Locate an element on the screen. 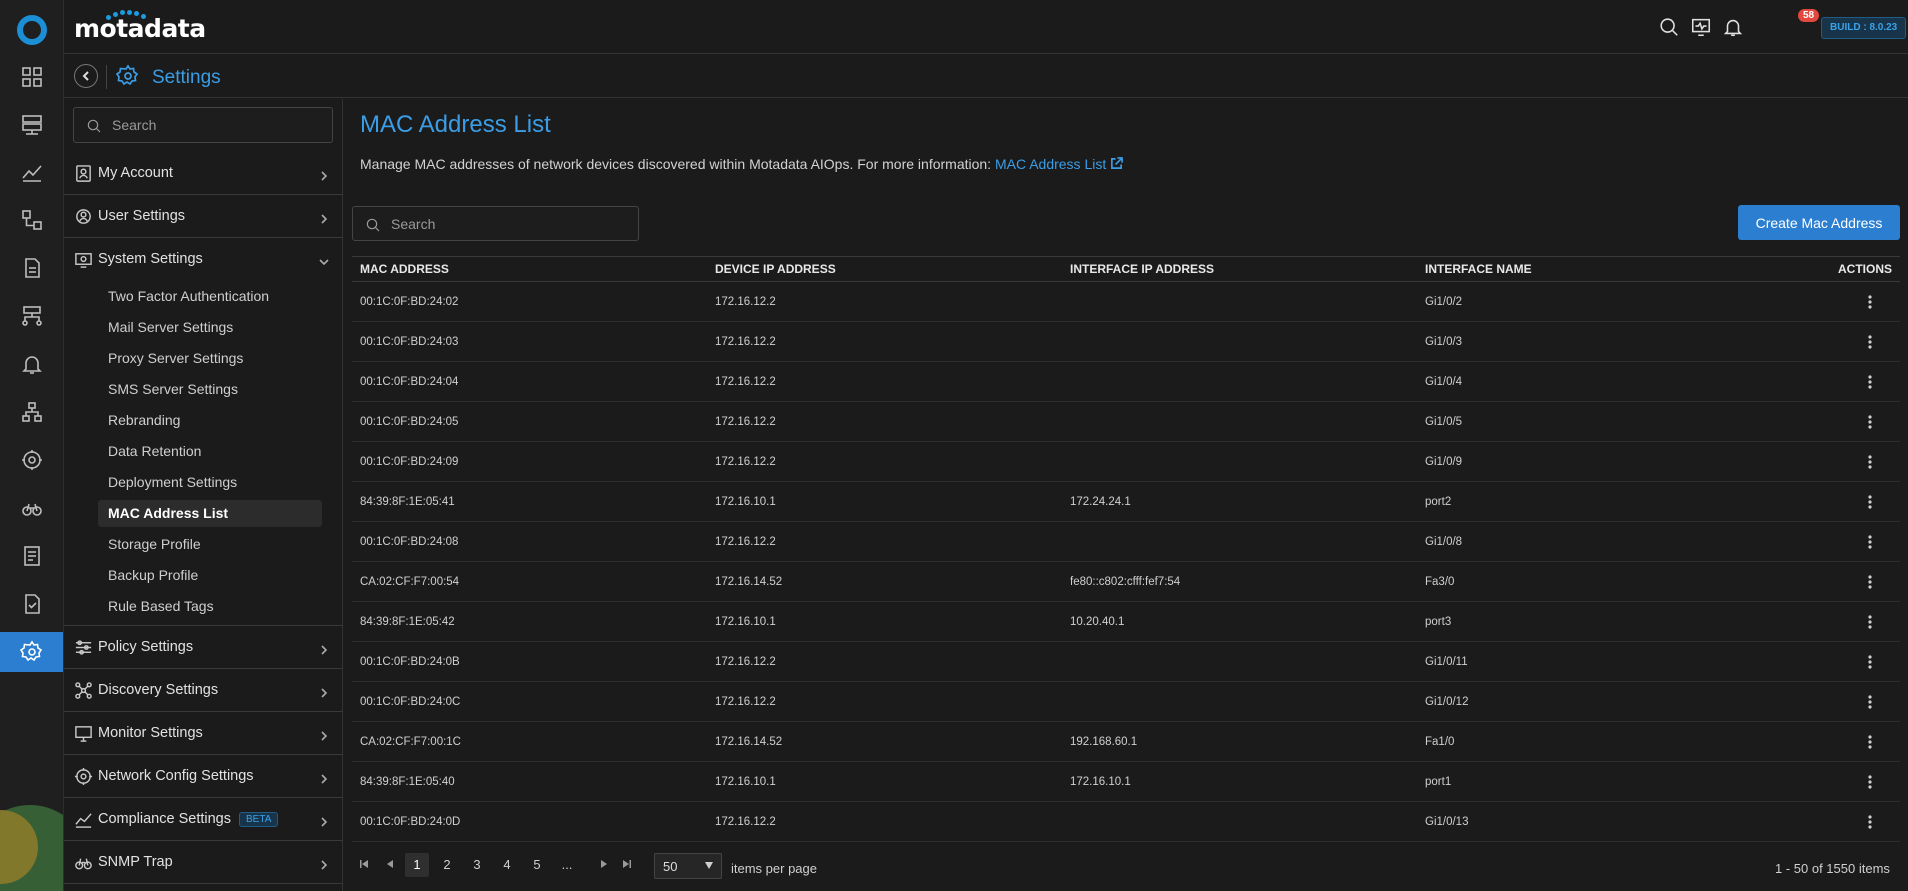  last-page-button is located at coordinates (627, 865).